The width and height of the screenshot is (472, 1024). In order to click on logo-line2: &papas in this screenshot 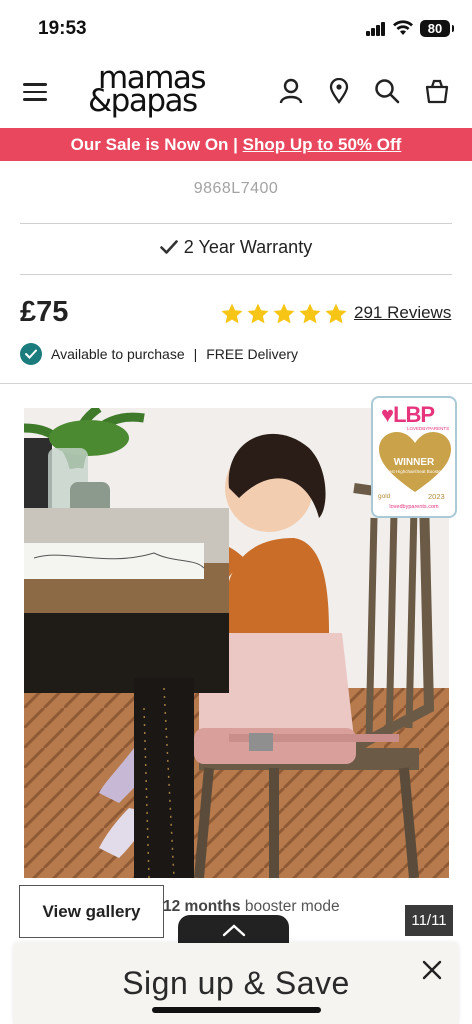, I will do `click(143, 101)`.